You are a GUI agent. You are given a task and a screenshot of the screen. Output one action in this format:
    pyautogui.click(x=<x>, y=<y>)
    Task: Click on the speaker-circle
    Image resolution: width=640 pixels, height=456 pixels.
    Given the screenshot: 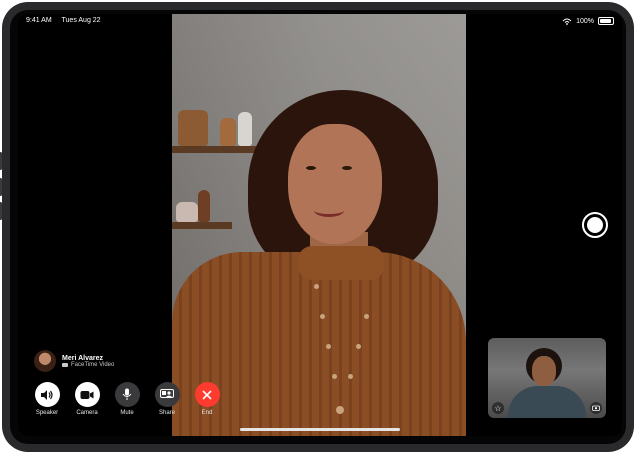 What is the action you would take?
    pyautogui.click(x=47, y=394)
    